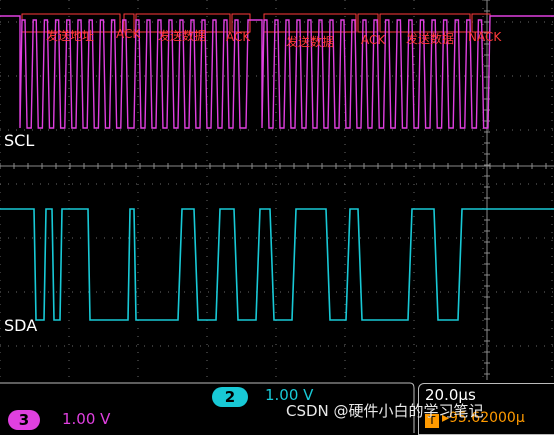 Image resolution: width=554 pixels, height=435 pixels. Describe the element at coordinates (485, 37) in the screenshot. I see `annotation-nack: NACK` at that location.